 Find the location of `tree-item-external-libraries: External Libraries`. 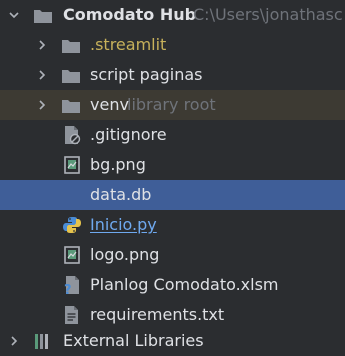

tree-item-external-libraries: External Libraries is located at coordinates (172, 341).